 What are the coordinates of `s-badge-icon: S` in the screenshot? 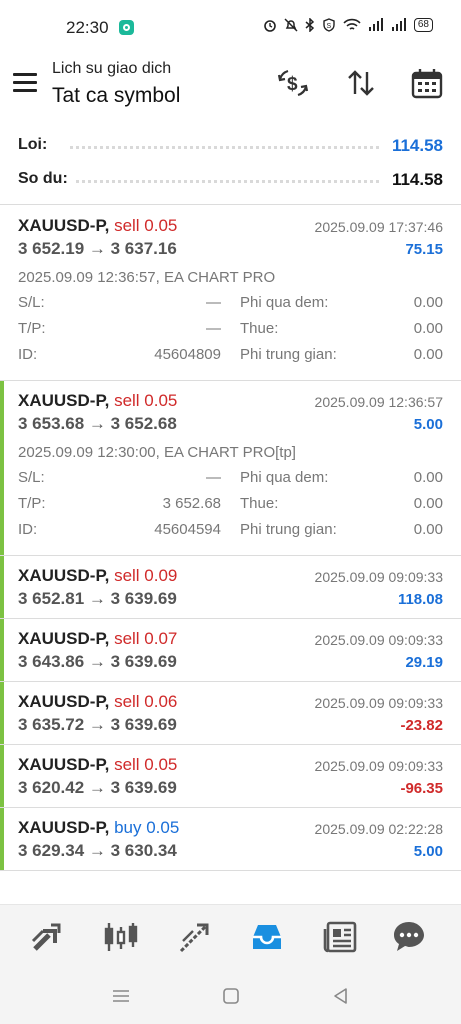 It's located at (329, 25).